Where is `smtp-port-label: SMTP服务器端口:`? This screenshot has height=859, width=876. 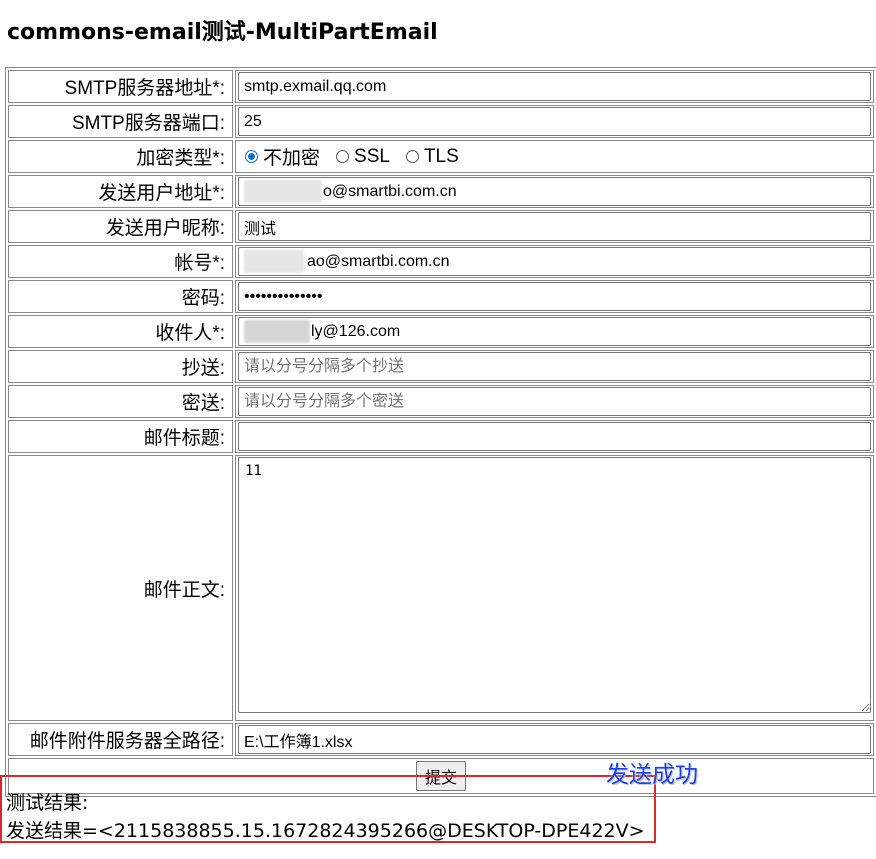
smtp-port-label: SMTP服务器端口: is located at coordinates (120, 121).